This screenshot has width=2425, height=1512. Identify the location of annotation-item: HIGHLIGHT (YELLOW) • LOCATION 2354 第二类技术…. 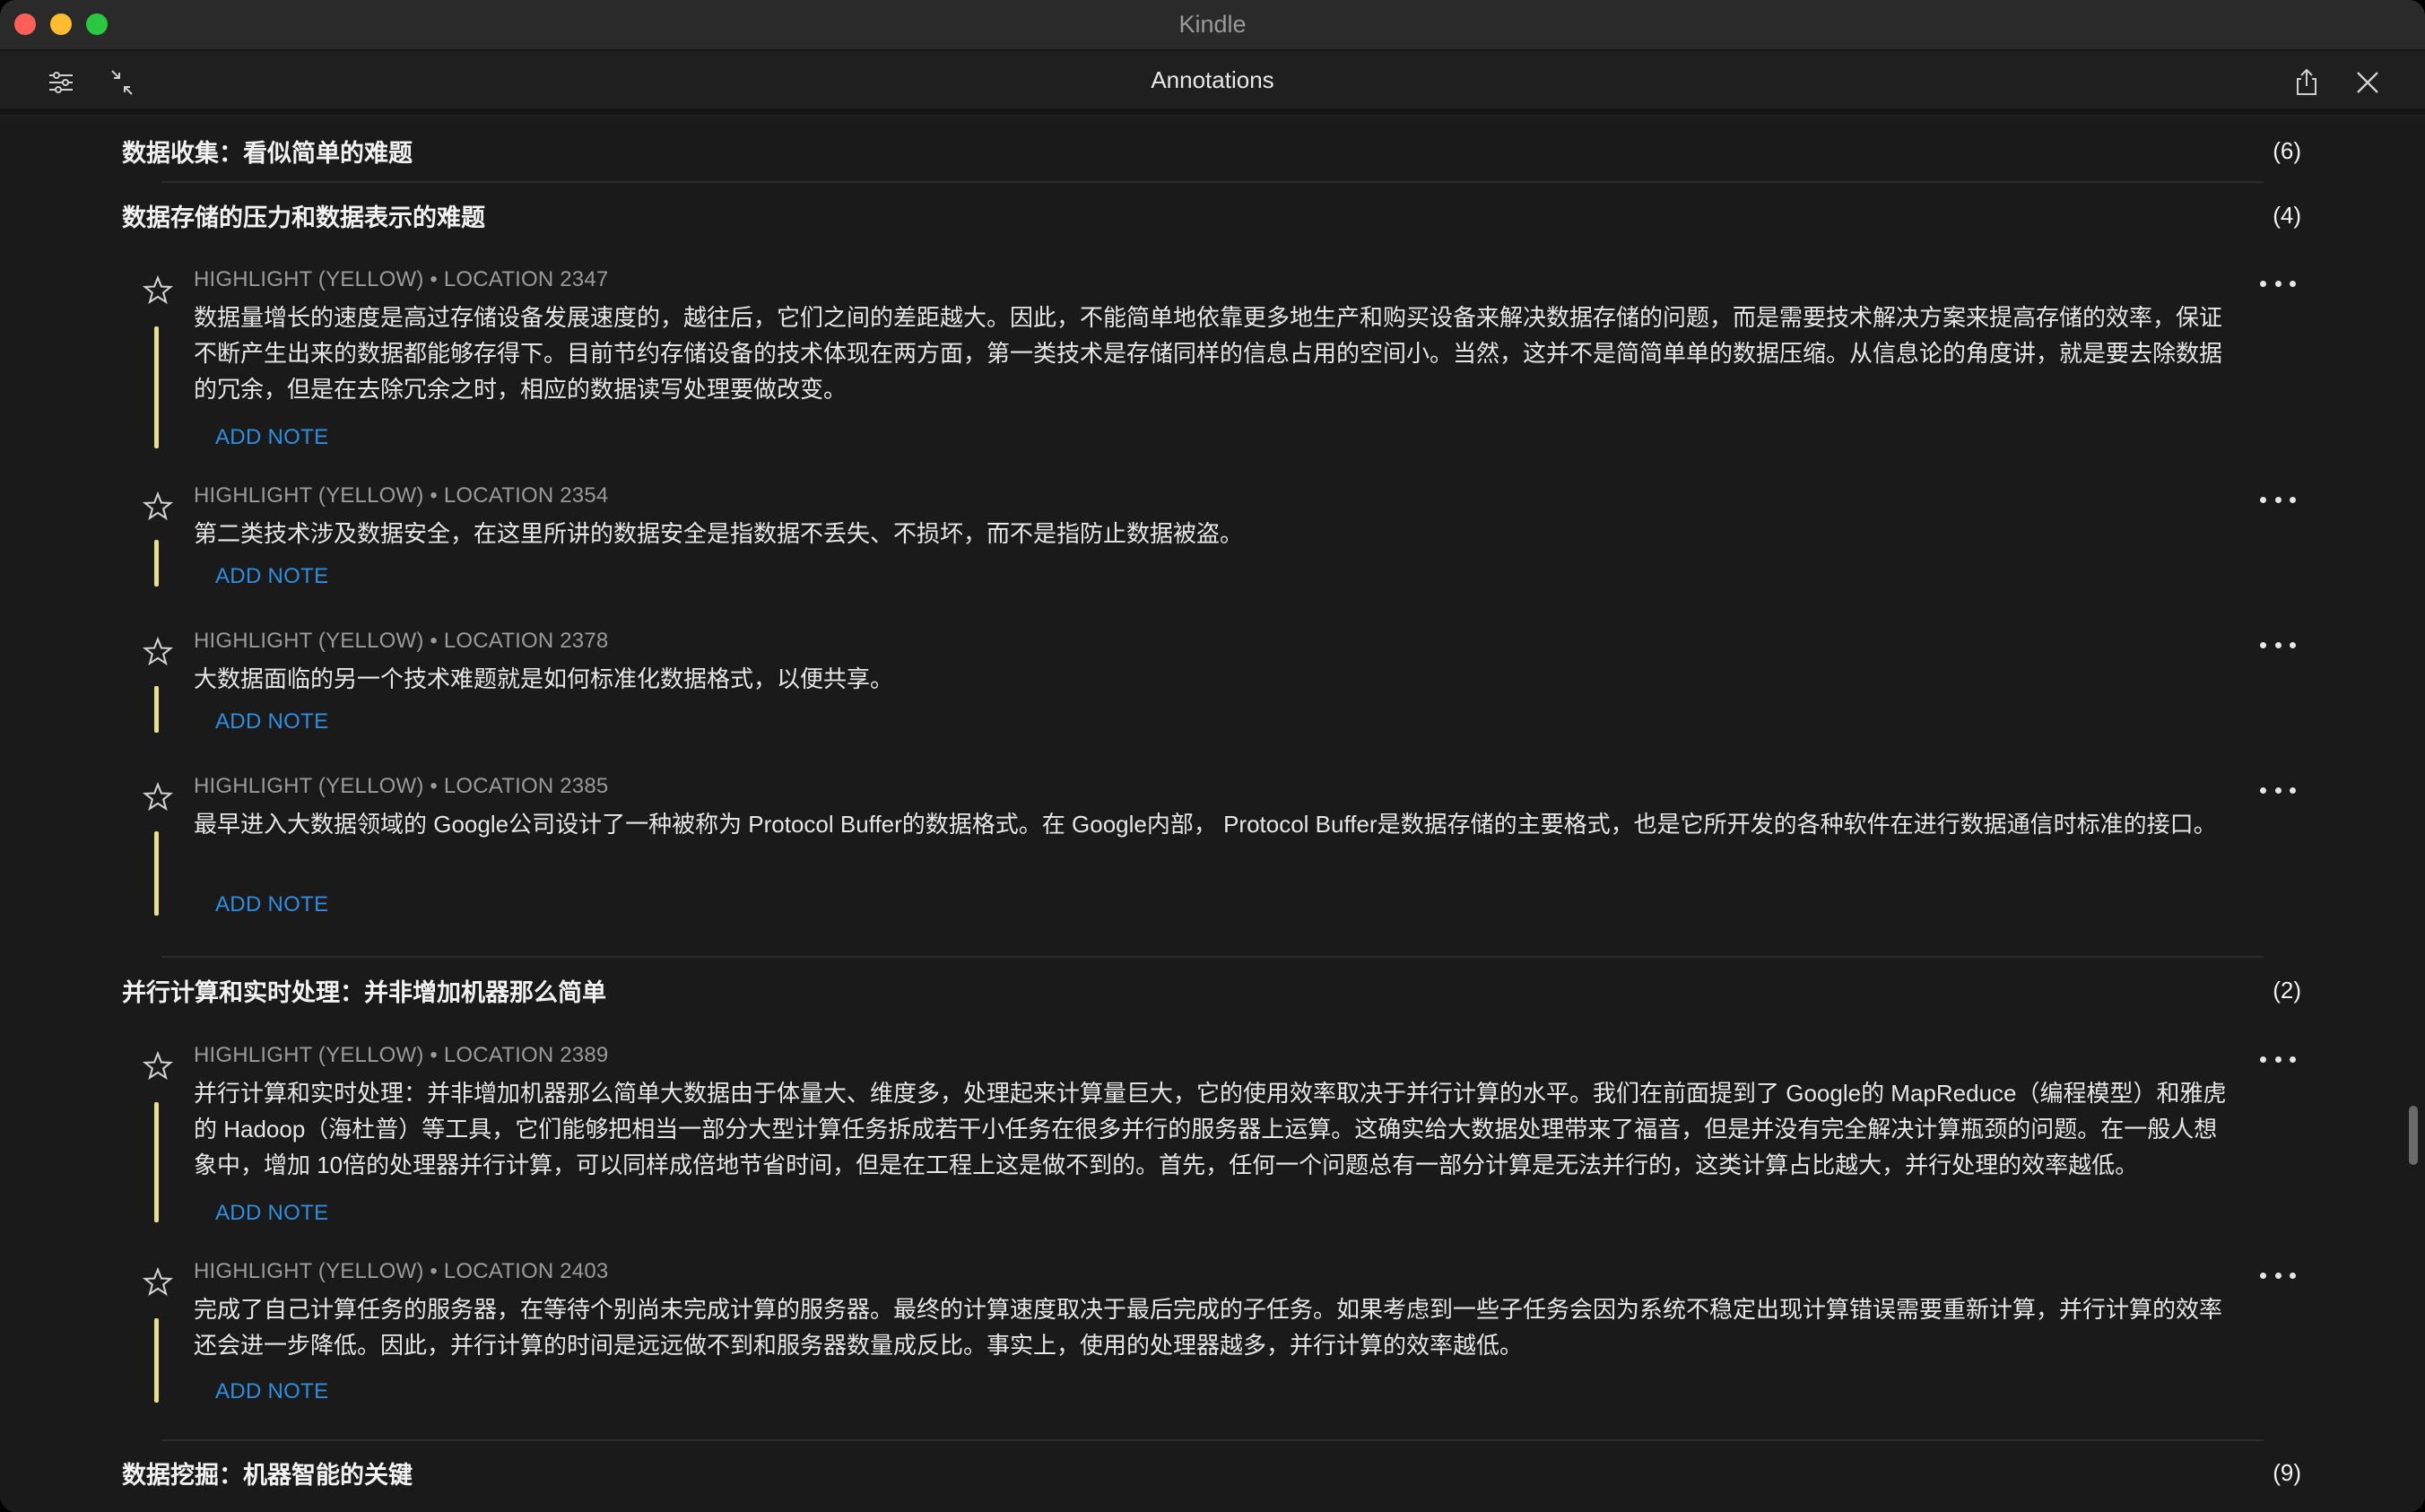
(1211, 546).